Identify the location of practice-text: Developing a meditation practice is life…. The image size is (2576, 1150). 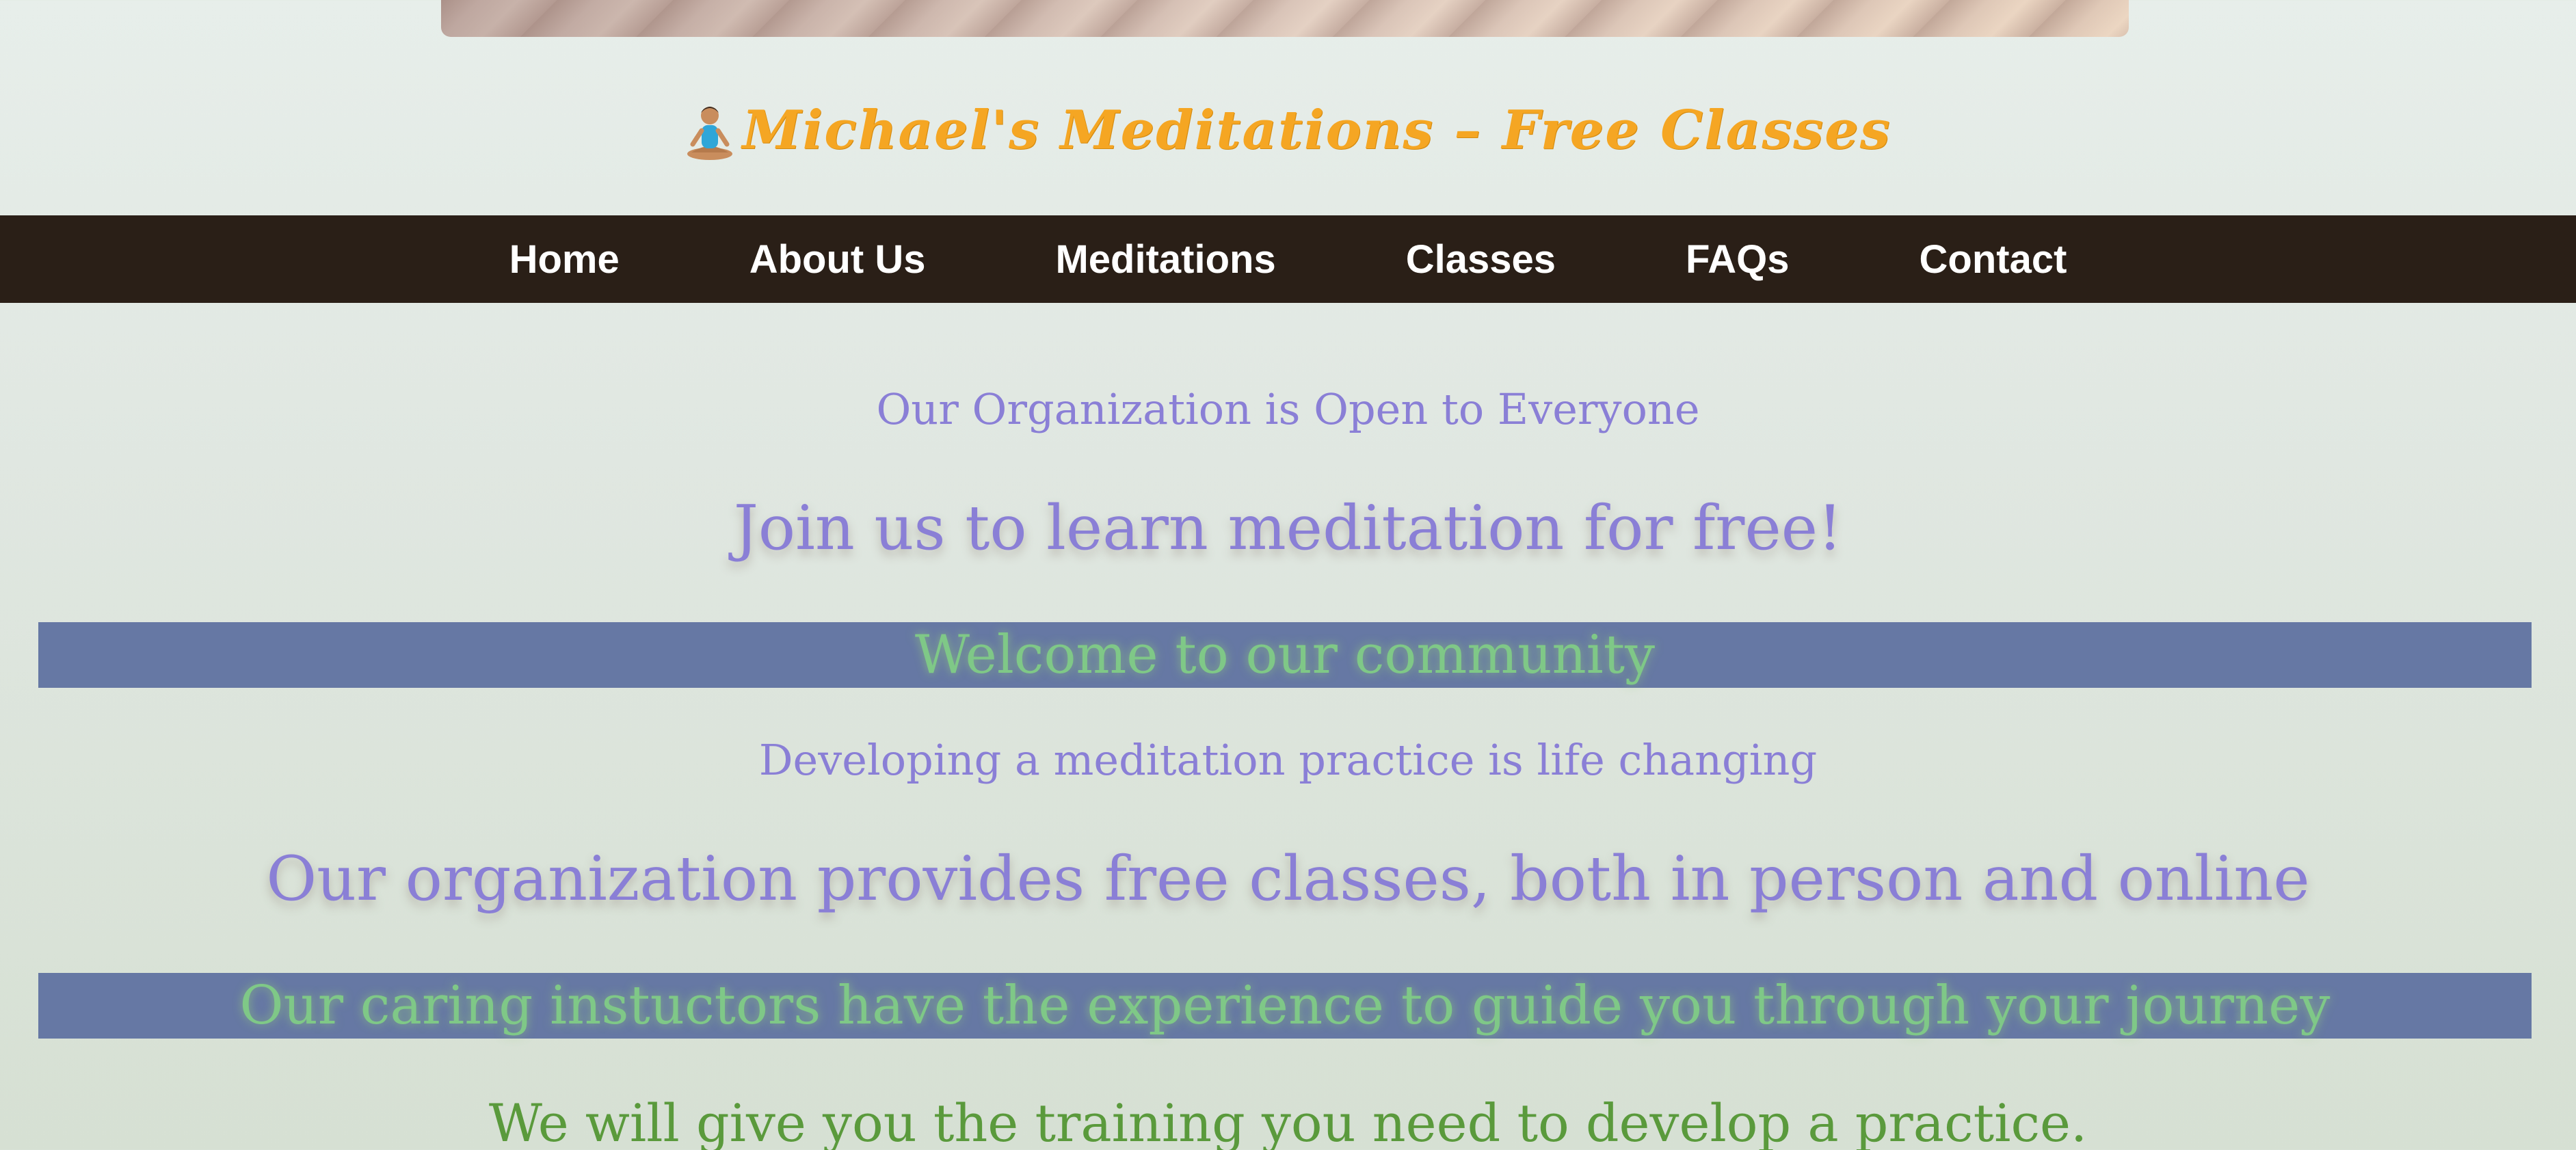
(1288, 760).